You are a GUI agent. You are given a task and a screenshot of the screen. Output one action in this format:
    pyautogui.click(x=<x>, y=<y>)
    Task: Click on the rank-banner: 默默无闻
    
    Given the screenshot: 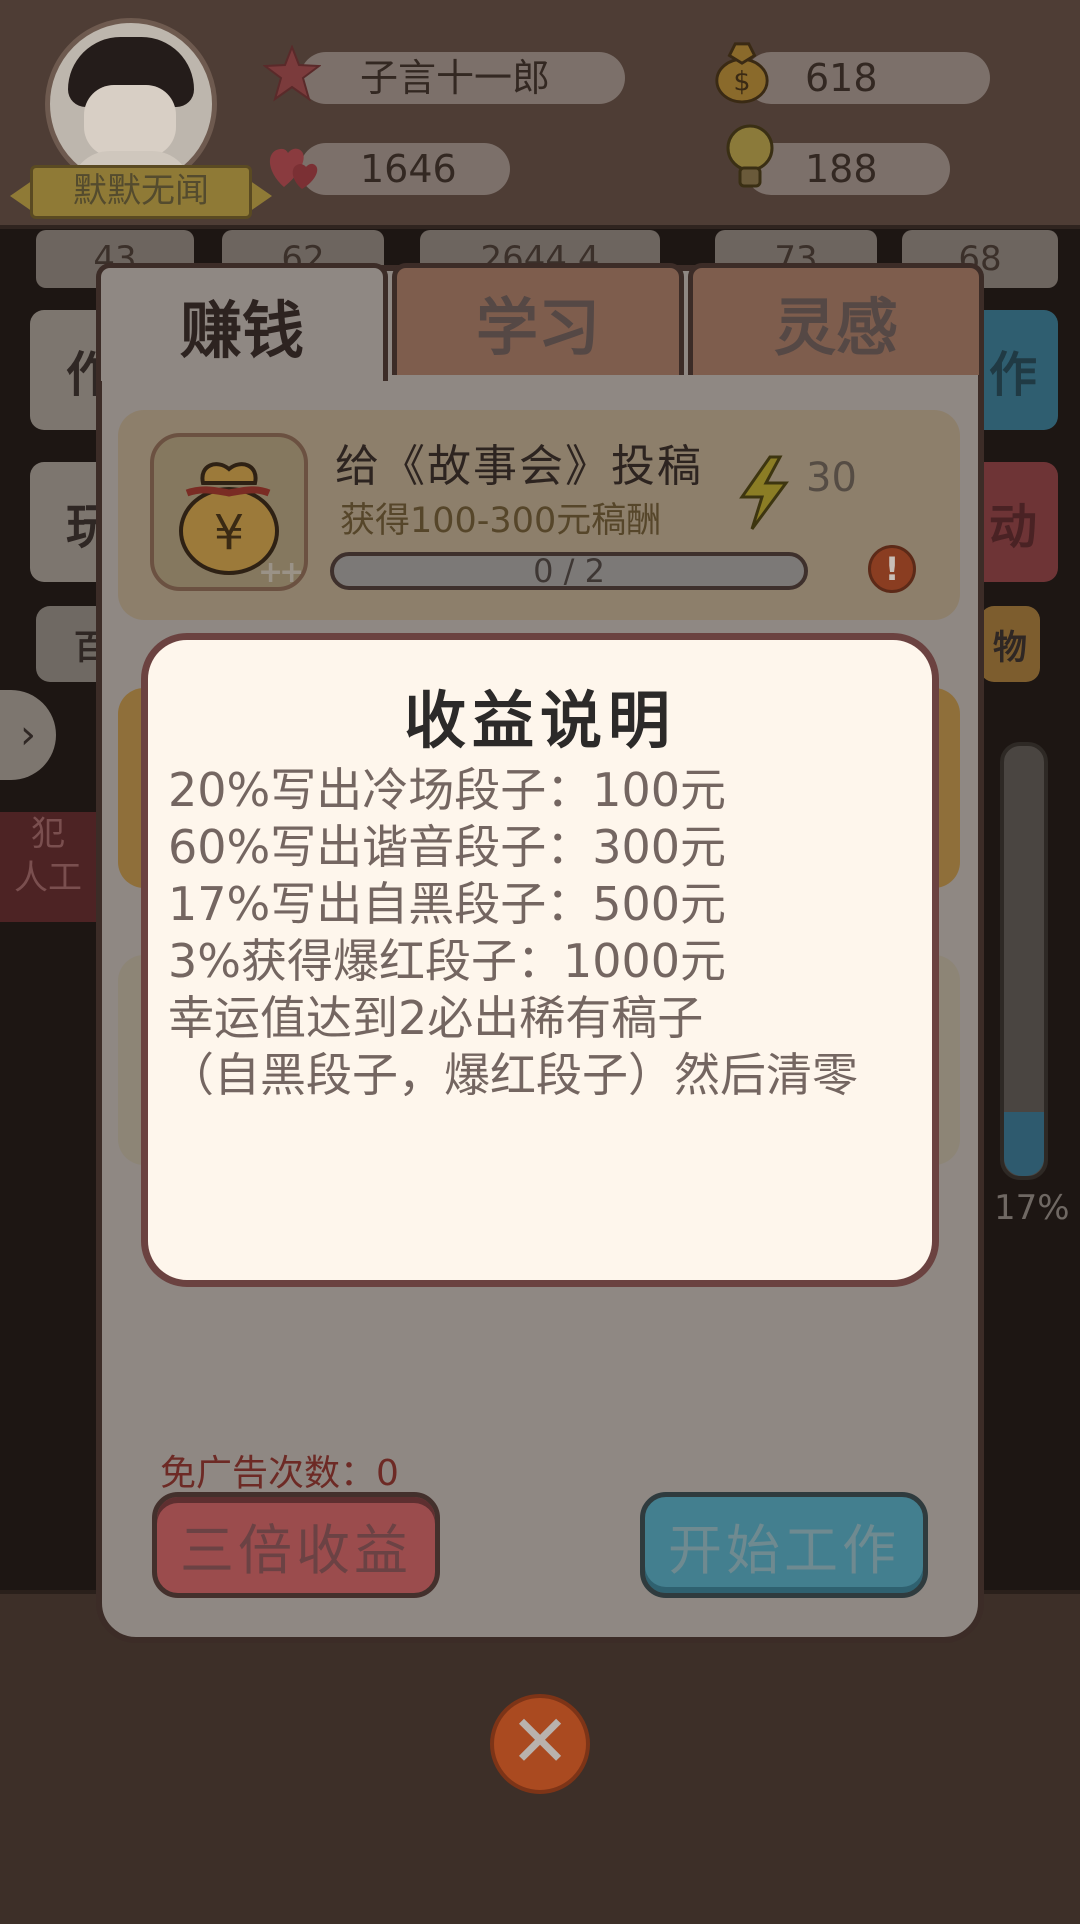 What is the action you would take?
    pyautogui.click(x=141, y=192)
    